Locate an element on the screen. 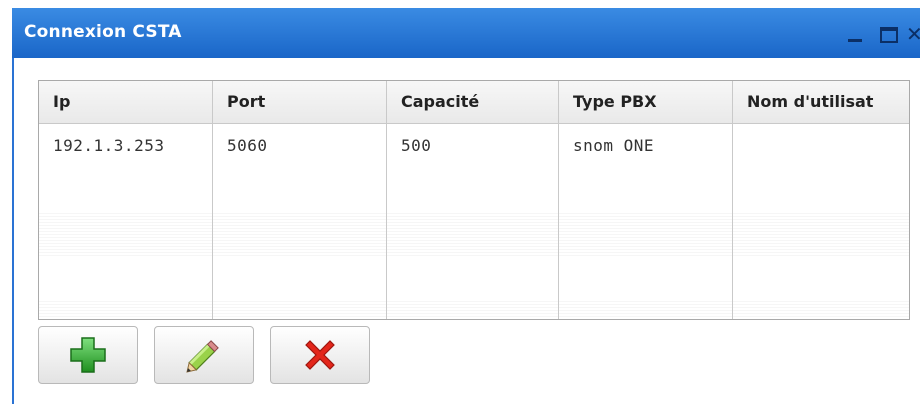 The image size is (920, 404). column-header-username: Nom d'utilisat is located at coordinates (821, 102).